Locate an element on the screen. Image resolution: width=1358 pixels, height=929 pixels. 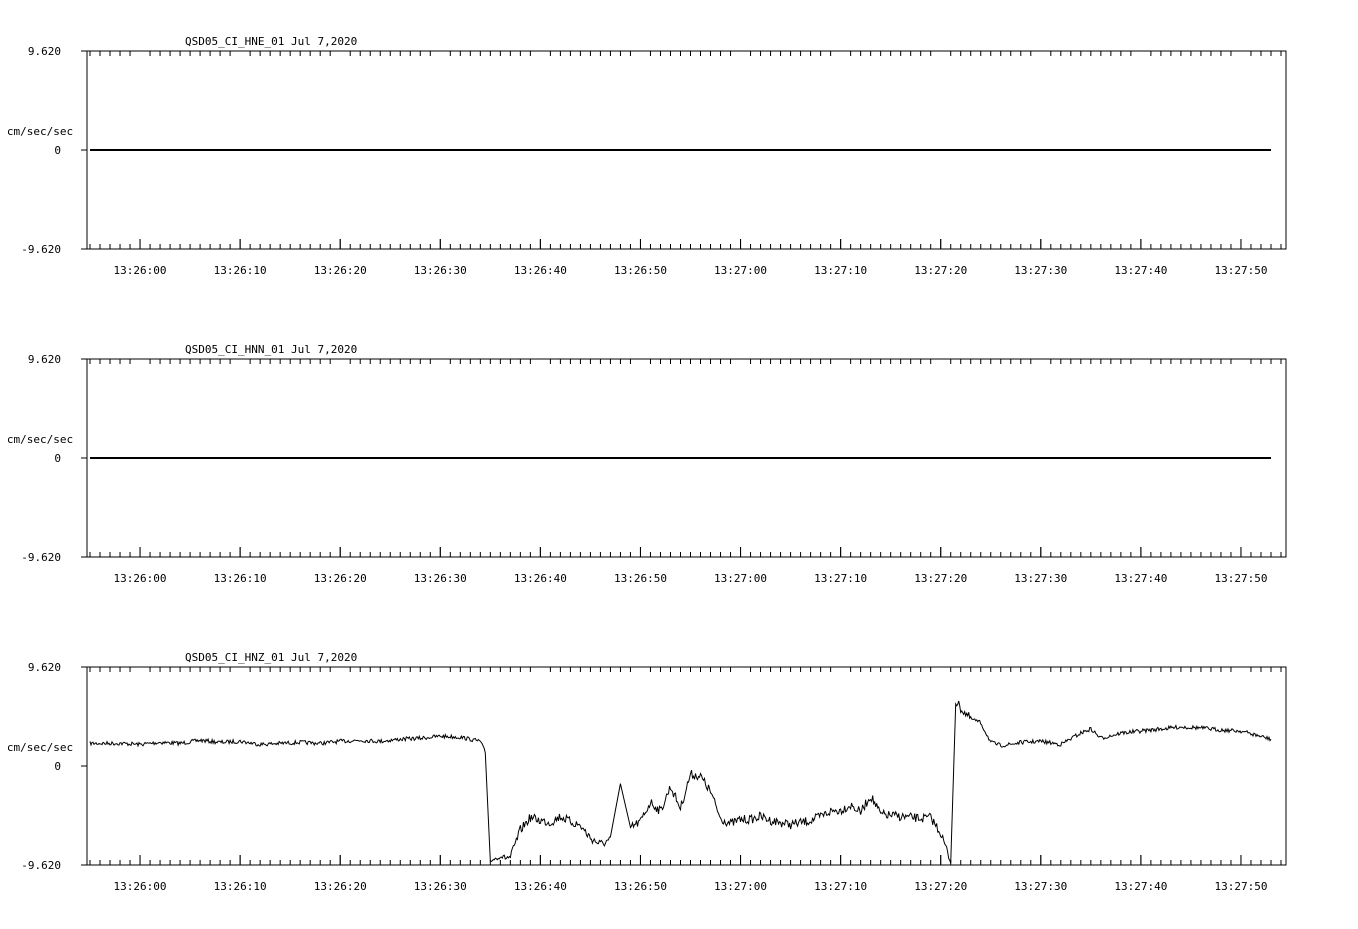
panel-title: QSD05_CI_HNN_01 Jul 7,2020 is located at coordinates (271, 349).